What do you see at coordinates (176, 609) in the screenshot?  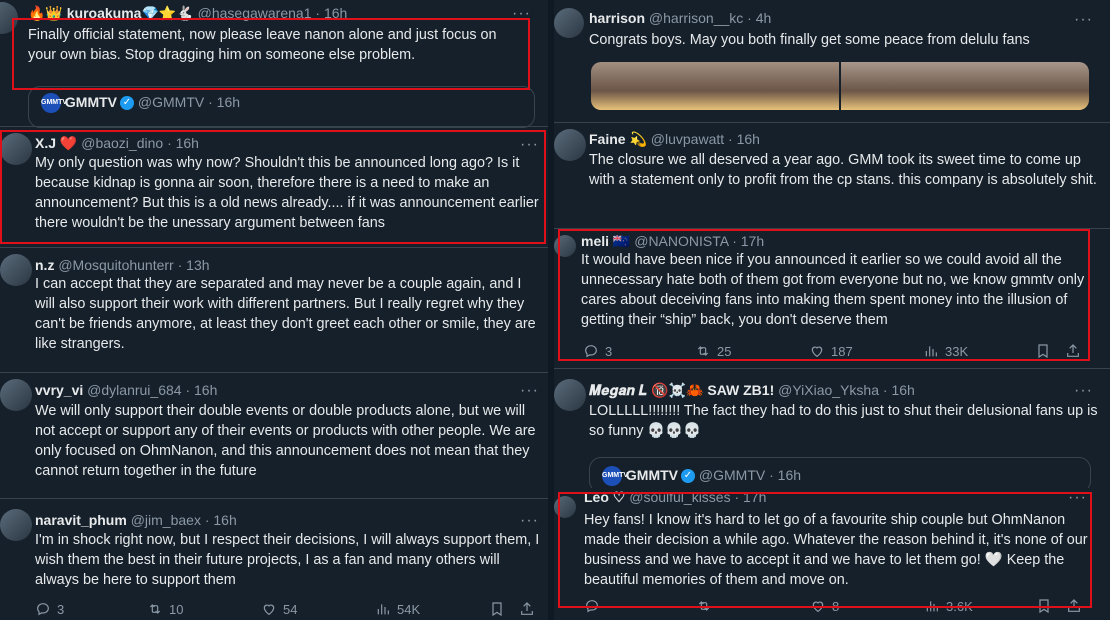 I see `repost-count: 10` at bounding box center [176, 609].